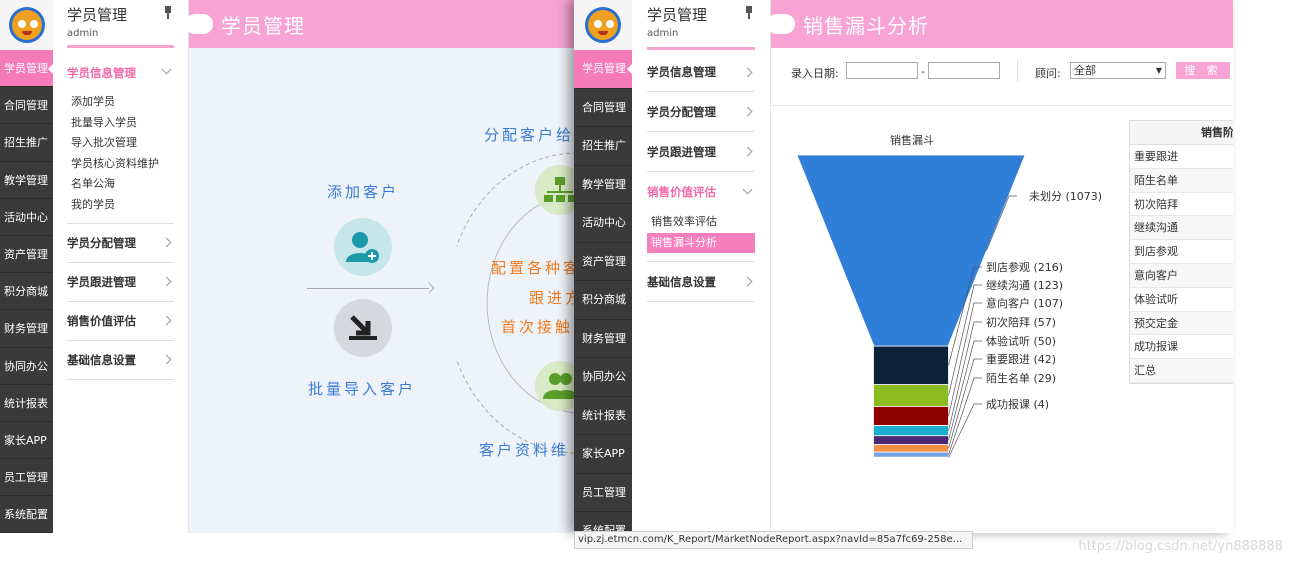  What do you see at coordinates (1024, 303) in the screenshot?
I see `funnel-label-3: 意向客户 (107)` at bounding box center [1024, 303].